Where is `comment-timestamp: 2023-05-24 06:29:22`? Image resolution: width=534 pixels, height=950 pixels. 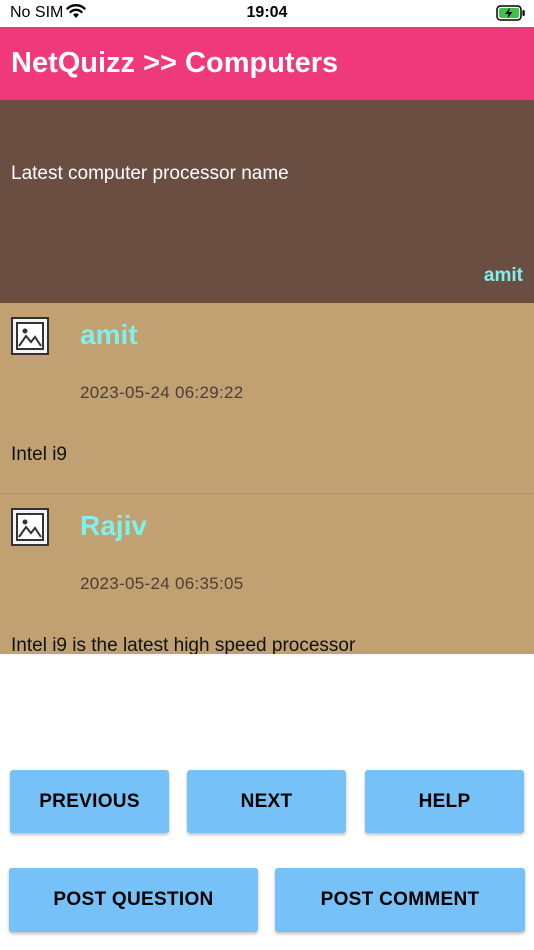
comment-timestamp: 2023-05-24 06:29:22 is located at coordinates (162, 392).